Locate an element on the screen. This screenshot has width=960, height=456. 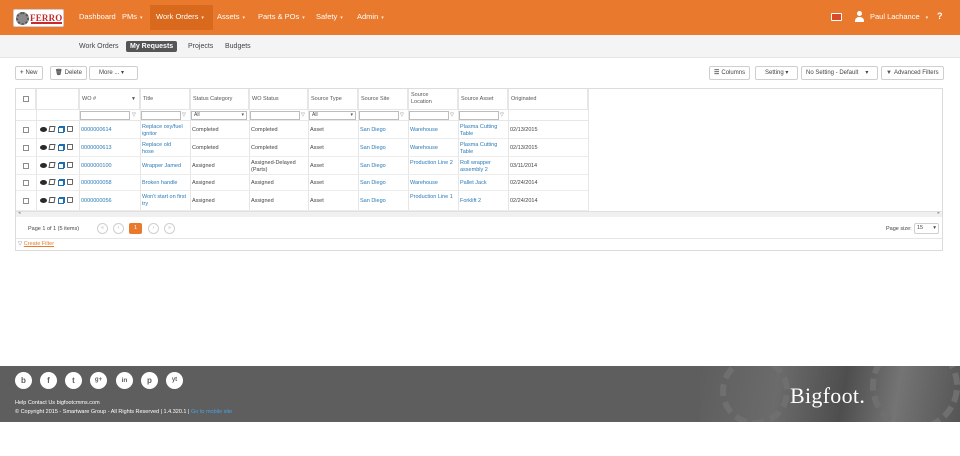
nav-admin: Admin ▾ is located at coordinates (370, 16).